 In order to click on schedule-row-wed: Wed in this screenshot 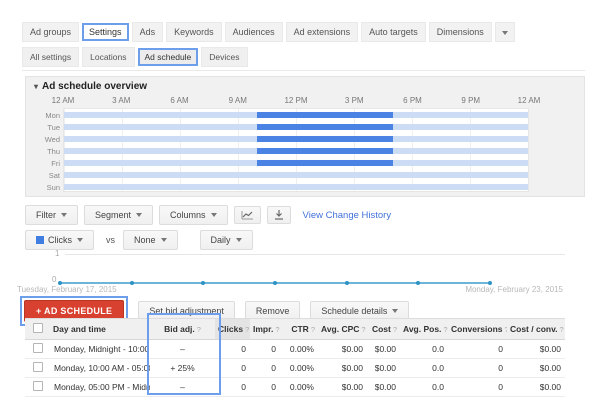, I will do `click(286, 139)`.